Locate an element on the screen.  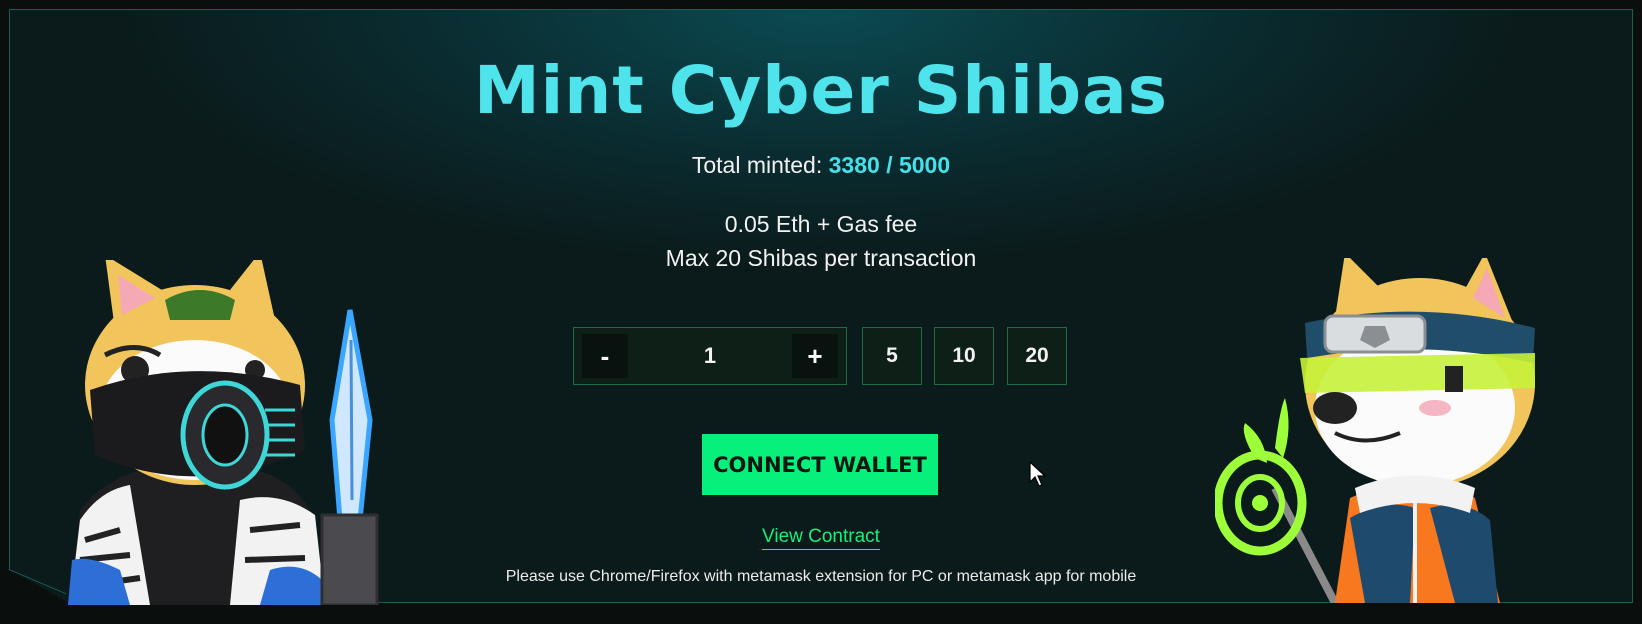
minted-label: Total minted: is located at coordinates (757, 165).